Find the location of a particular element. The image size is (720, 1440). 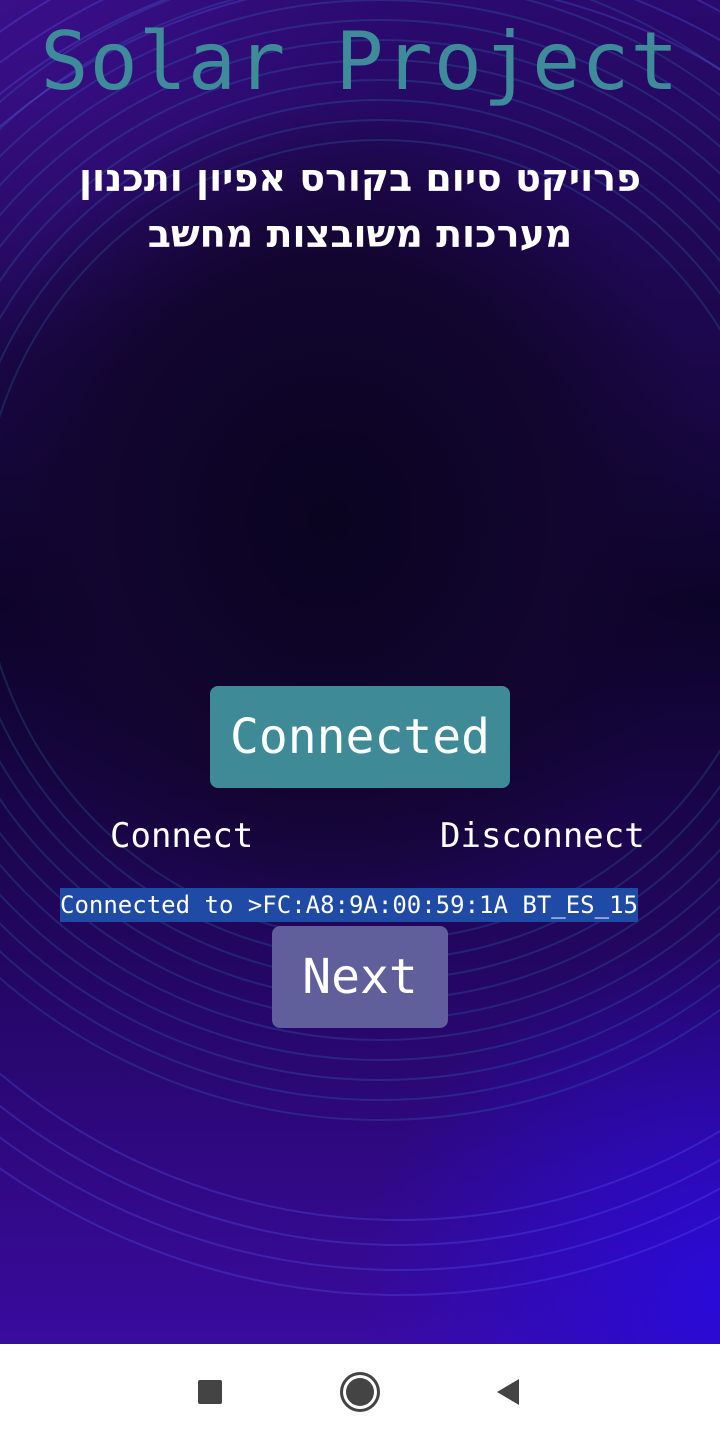

back-icon is located at coordinates (508, 1392).